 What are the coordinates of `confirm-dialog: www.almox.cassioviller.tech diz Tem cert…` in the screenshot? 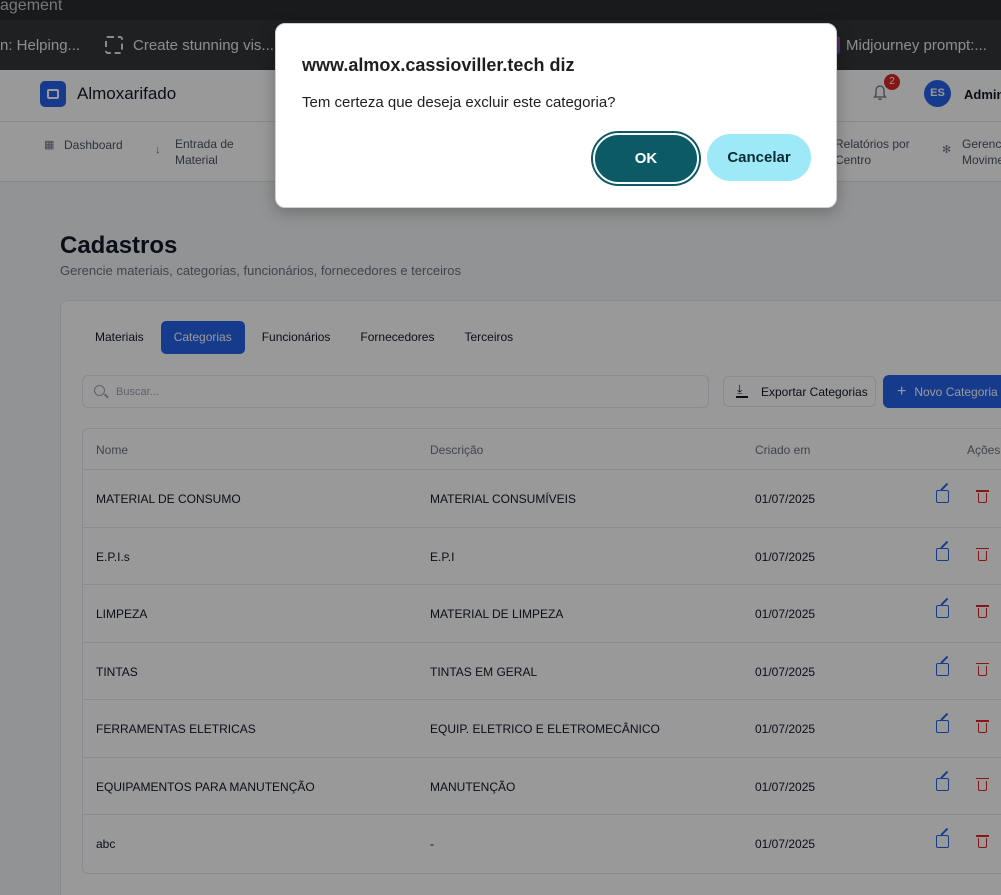 It's located at (556, 115).